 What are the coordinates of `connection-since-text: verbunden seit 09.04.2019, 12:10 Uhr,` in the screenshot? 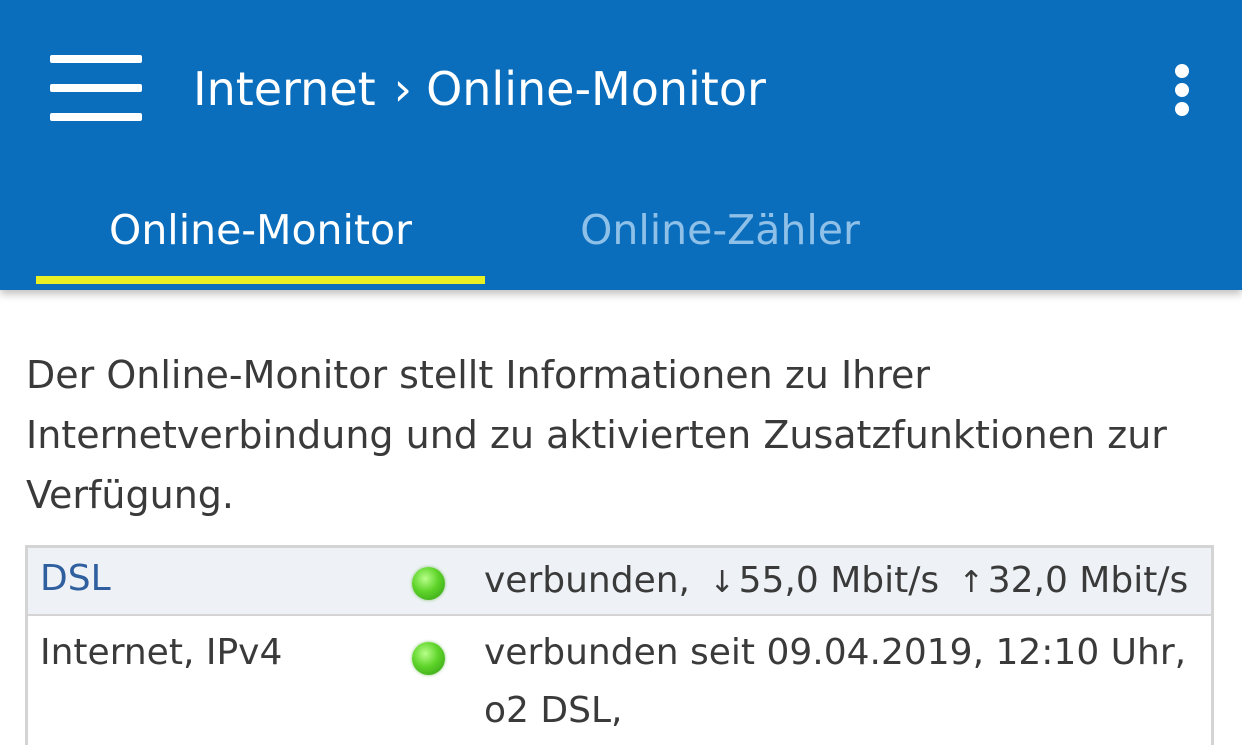 It's located at (835, 652).